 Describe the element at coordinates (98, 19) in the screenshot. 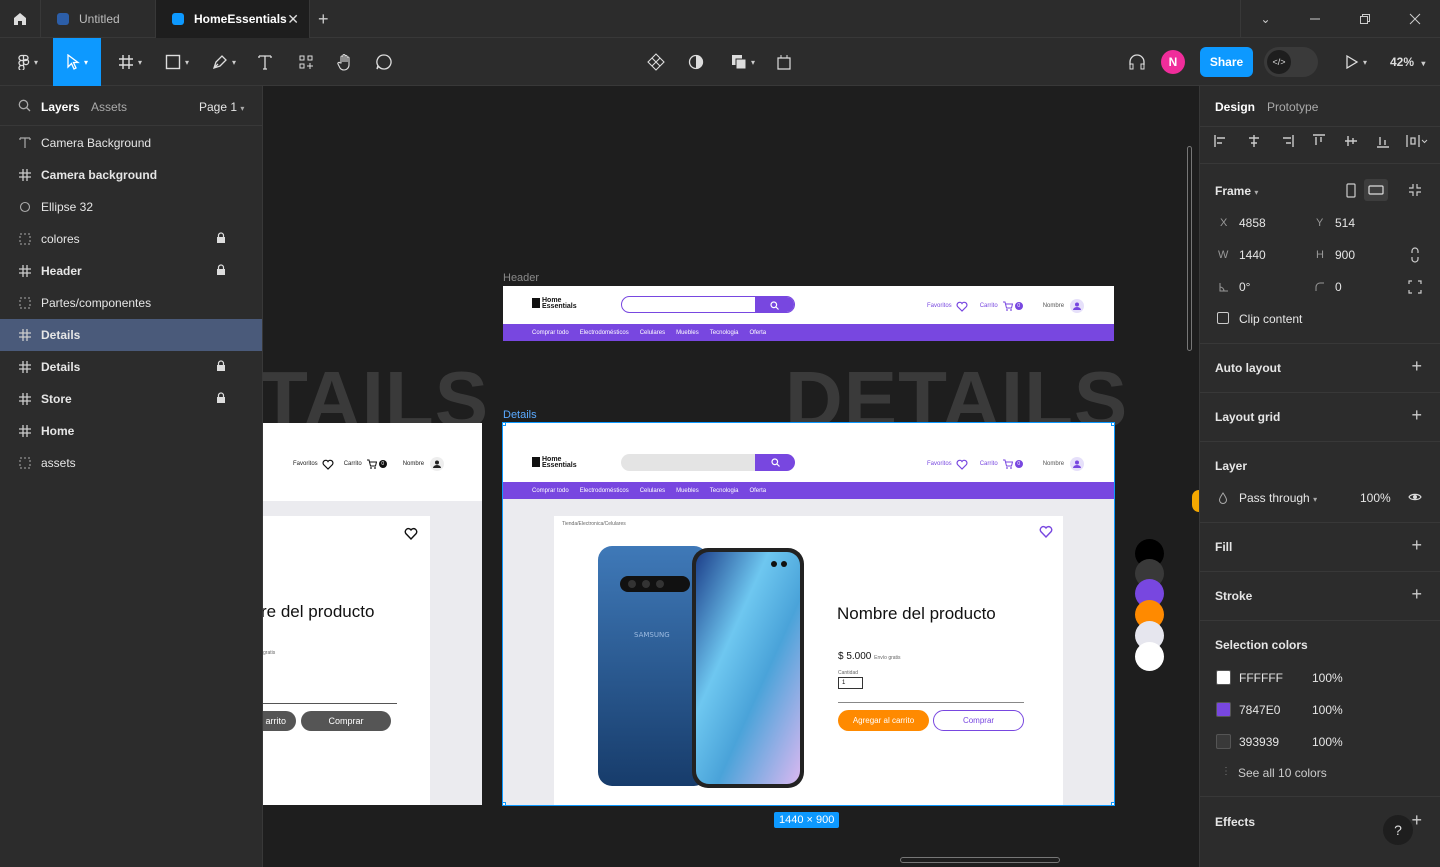

I see `tab-untitled: Untitled` at that location.